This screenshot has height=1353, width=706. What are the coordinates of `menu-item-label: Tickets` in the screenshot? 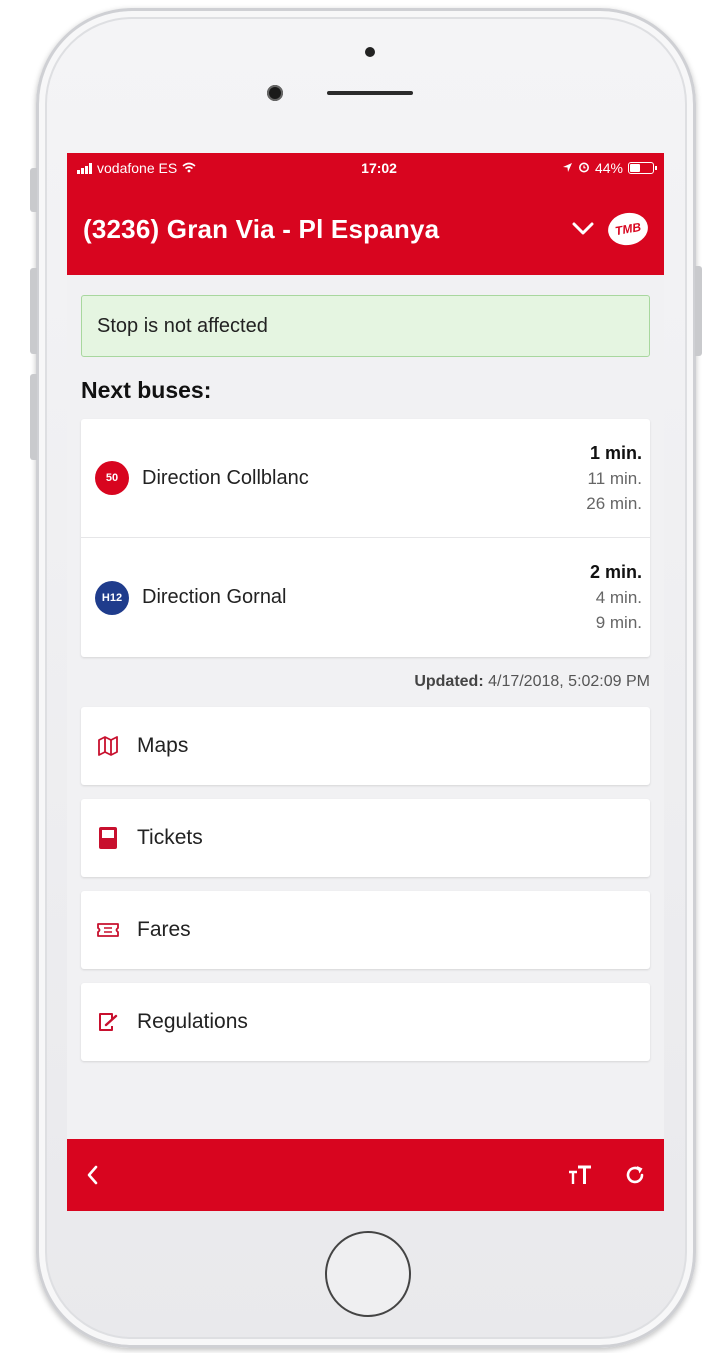 It's located at (170, 837).